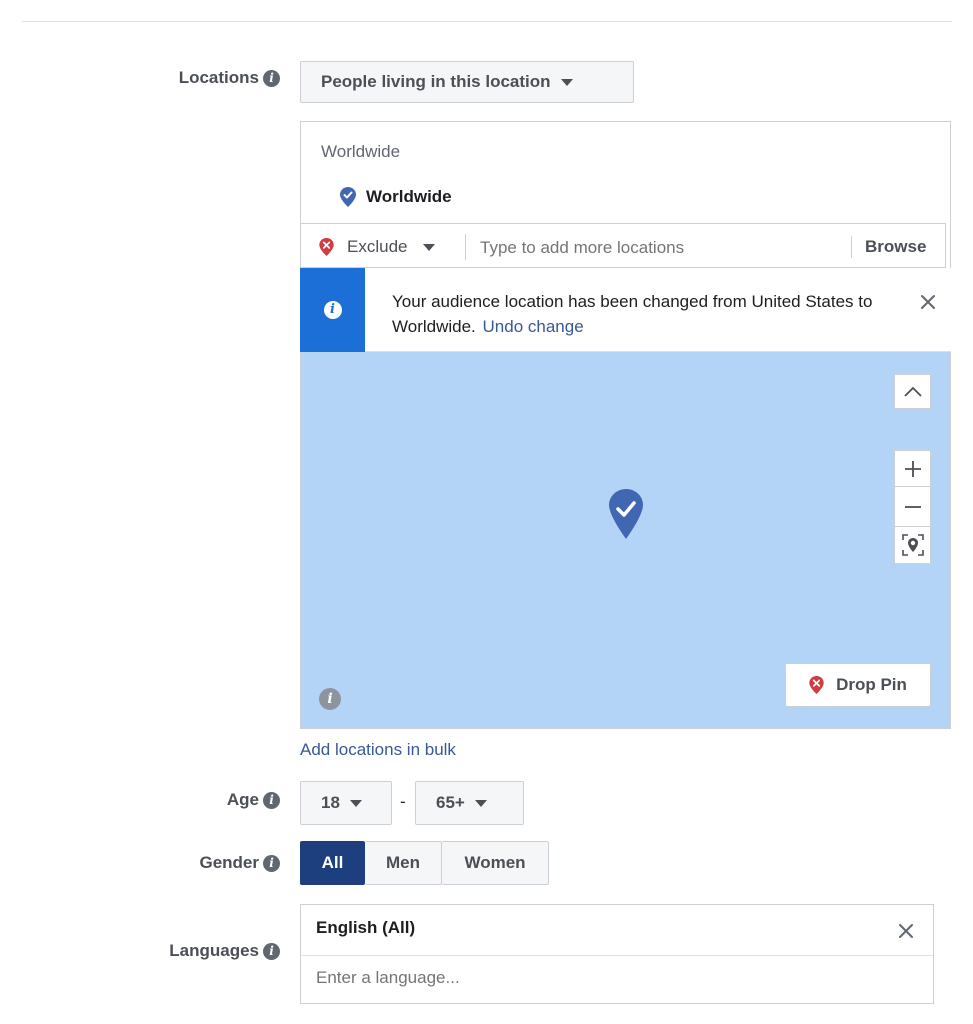  What do you see at coordinates (366, 927) in the screenshot?
I see `selected-language: English (All)` at bounding box center [366, 927].